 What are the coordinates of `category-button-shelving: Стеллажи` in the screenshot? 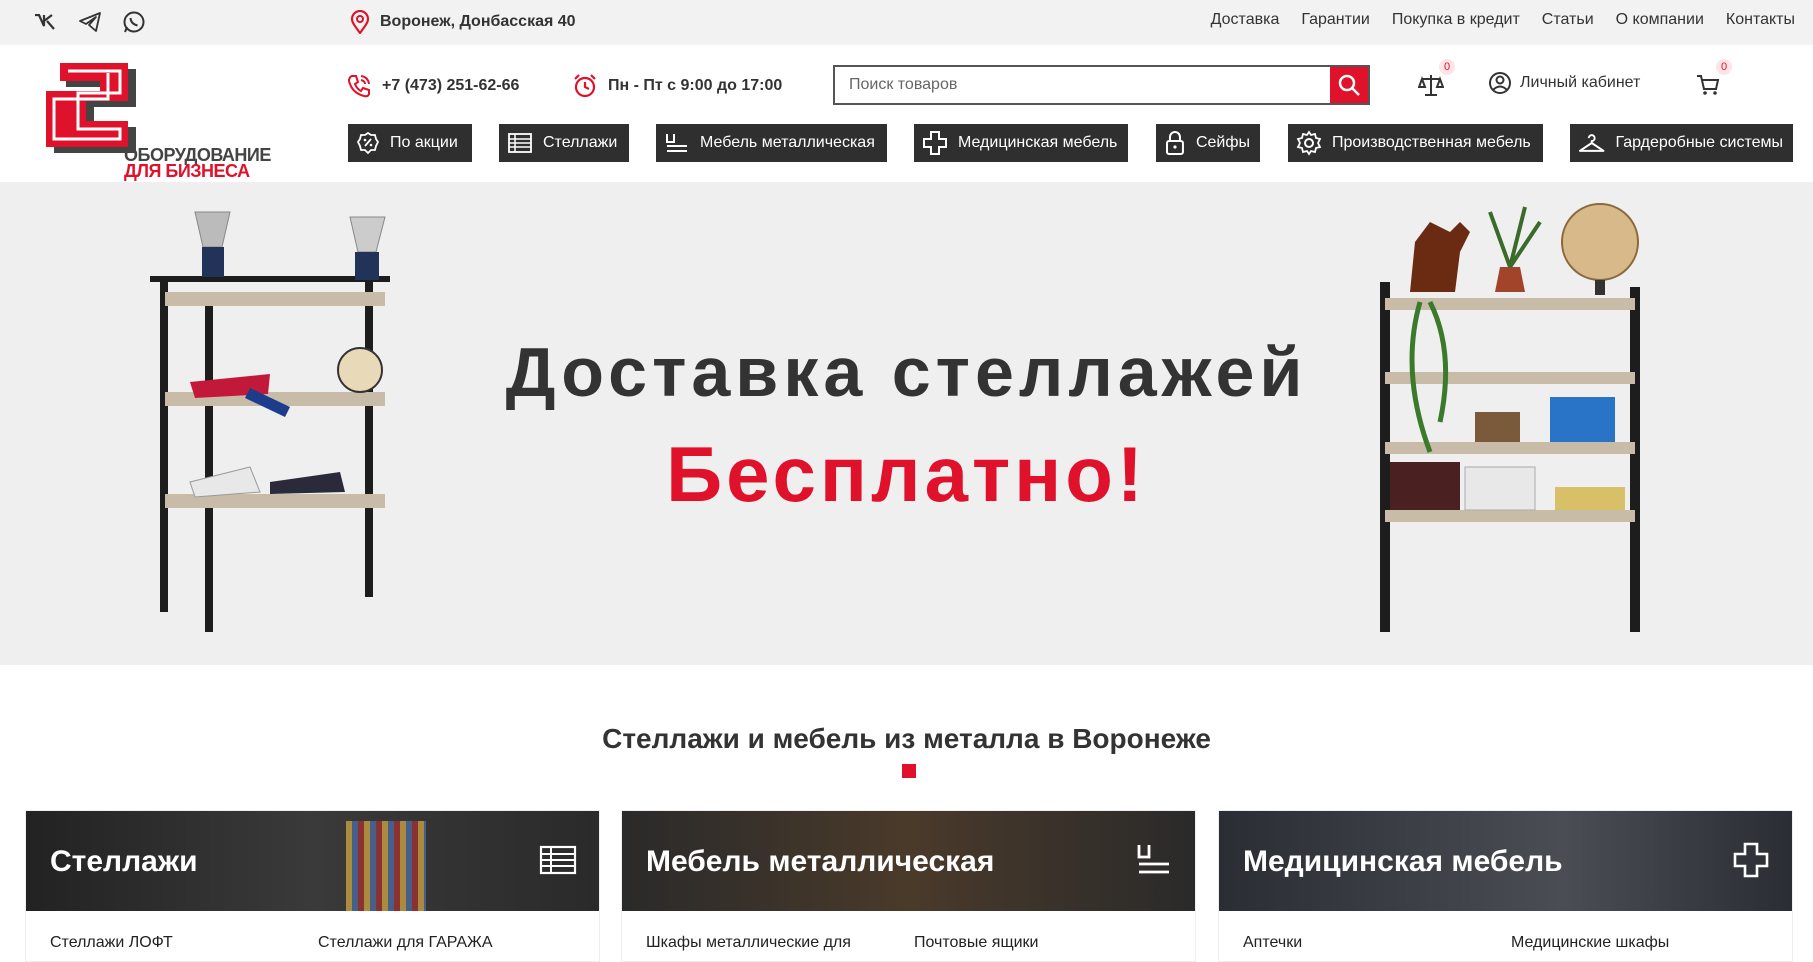 It's located at (564, 143).